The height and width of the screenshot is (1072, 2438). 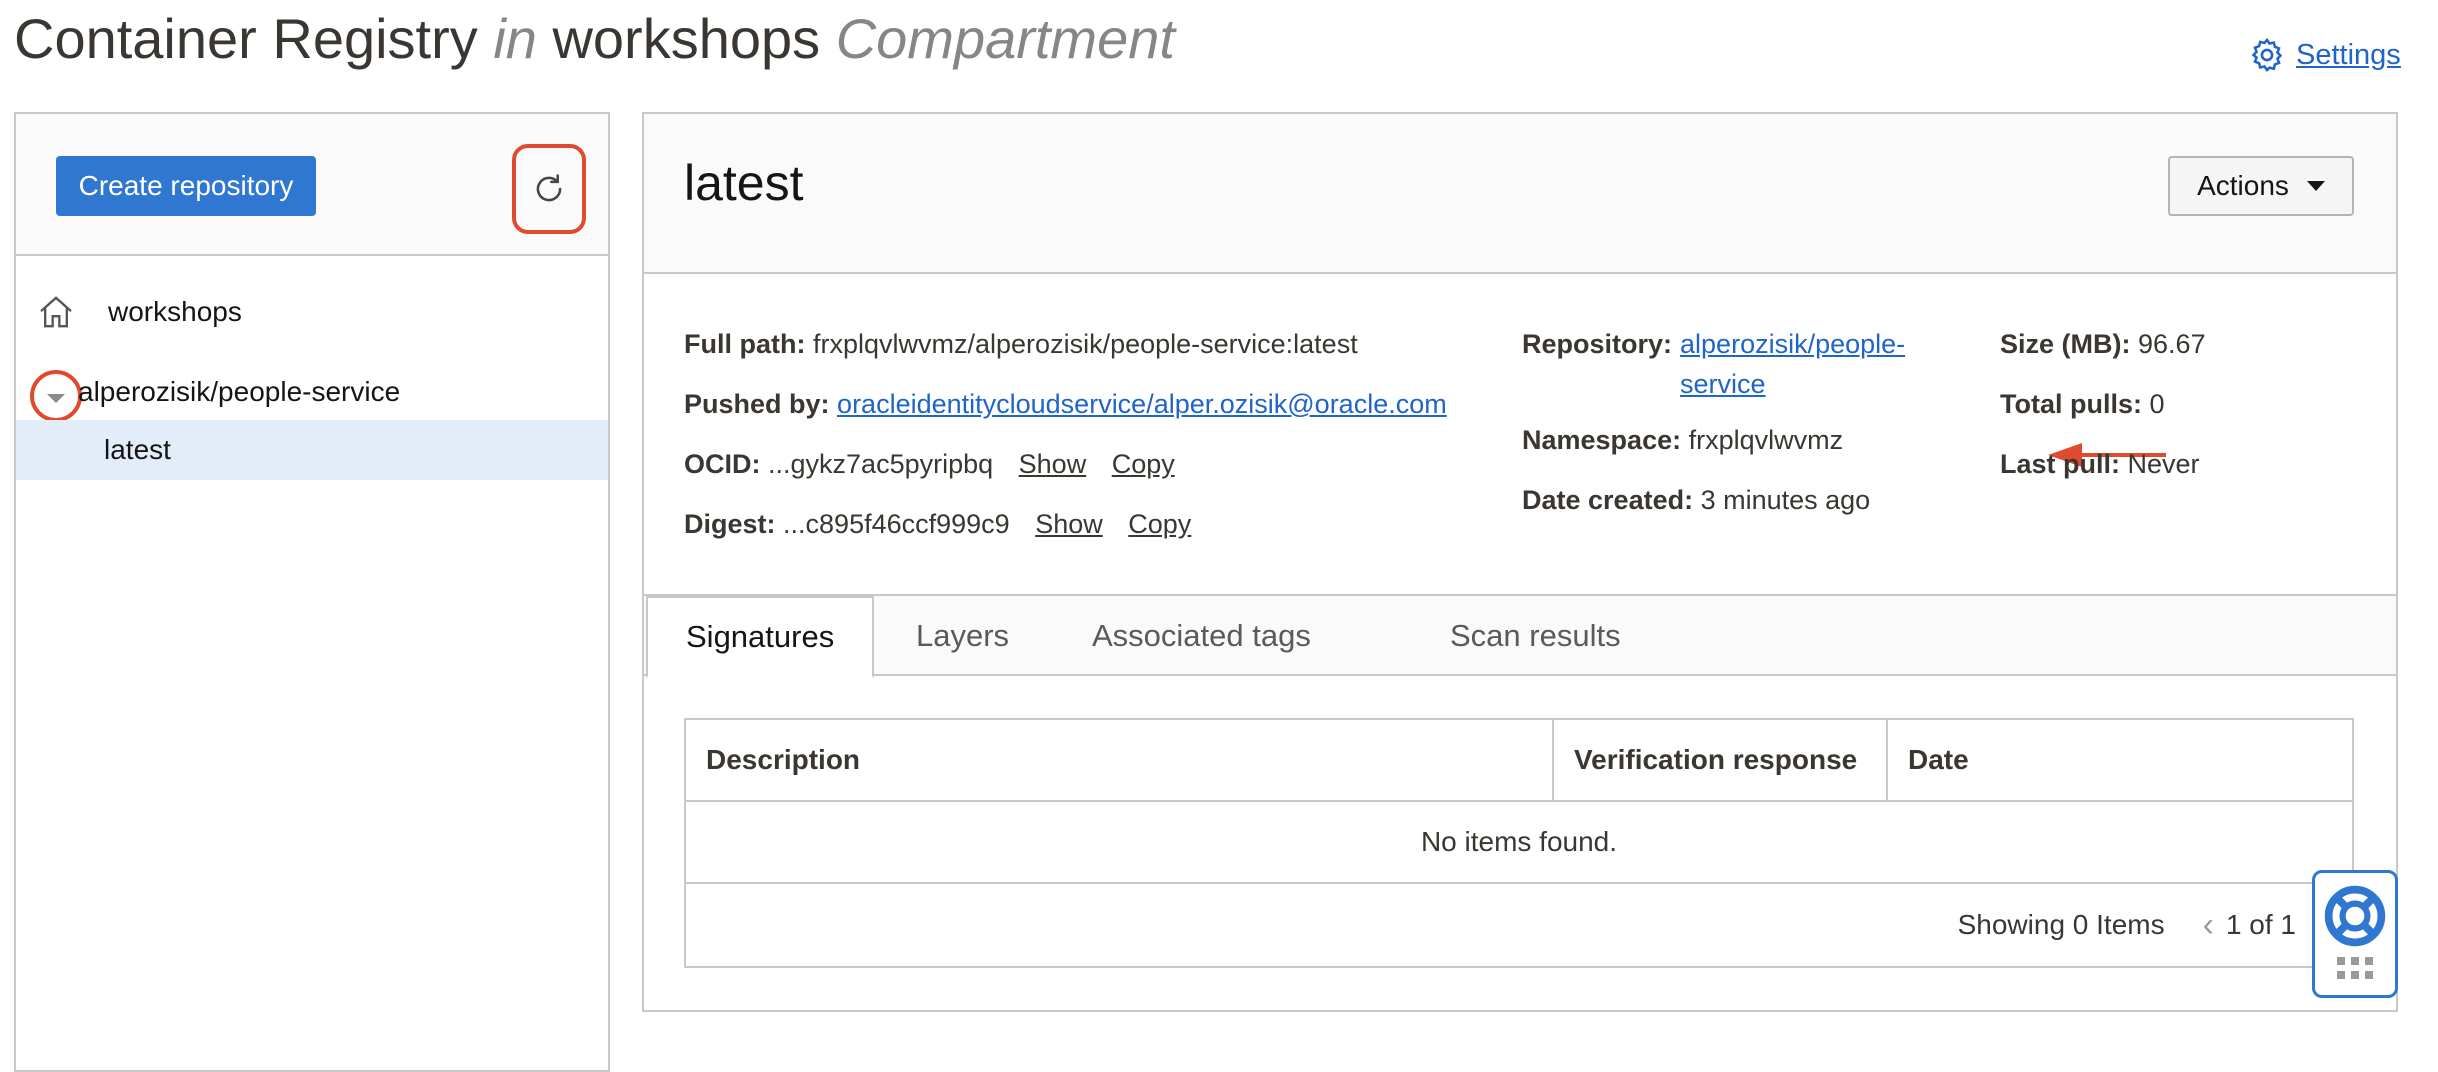 I want to click on refresh-button, so click(x=549, y=189).